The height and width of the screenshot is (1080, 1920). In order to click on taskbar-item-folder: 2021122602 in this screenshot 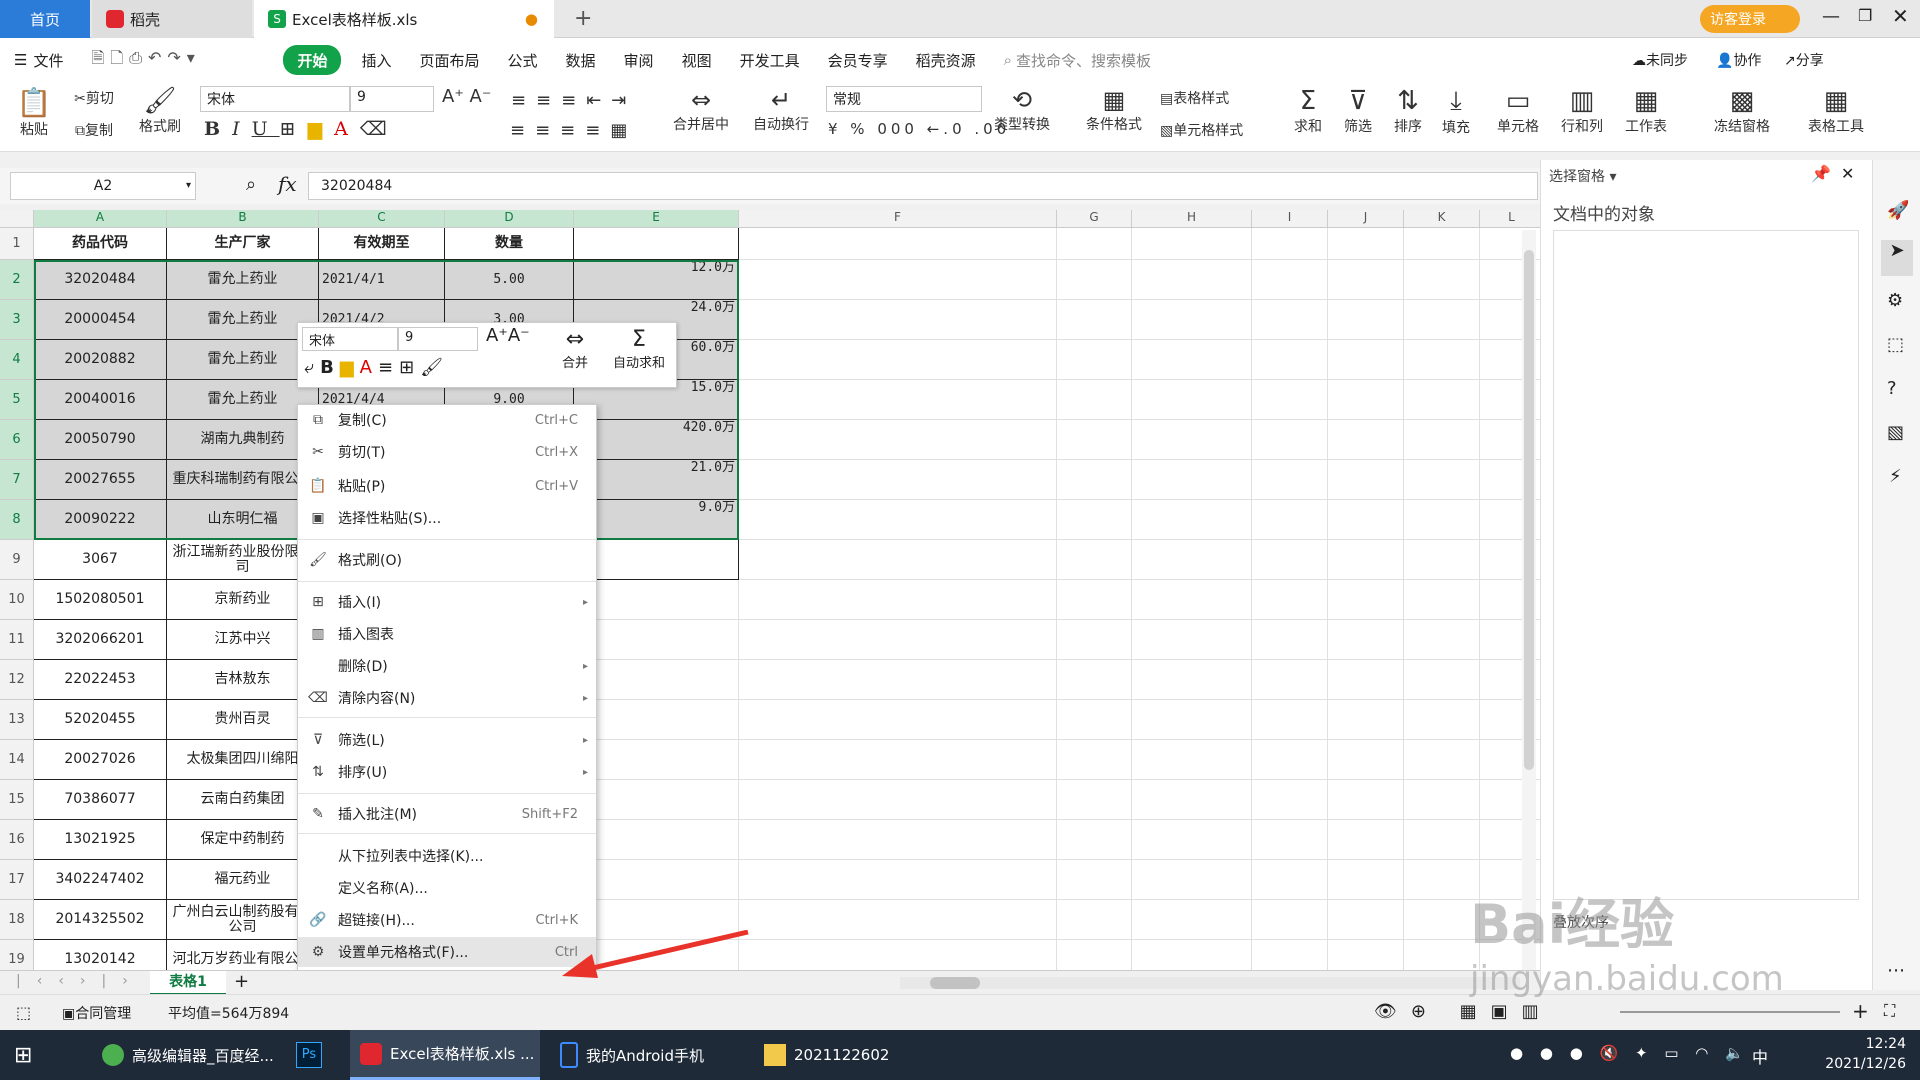, I will do `click(835, 1055)`.